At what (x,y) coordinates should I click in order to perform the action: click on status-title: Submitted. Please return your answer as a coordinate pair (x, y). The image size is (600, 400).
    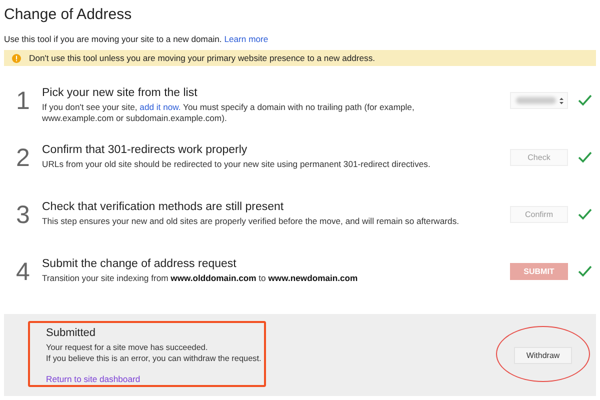
    Looking at the image, I should click on (71, 332).